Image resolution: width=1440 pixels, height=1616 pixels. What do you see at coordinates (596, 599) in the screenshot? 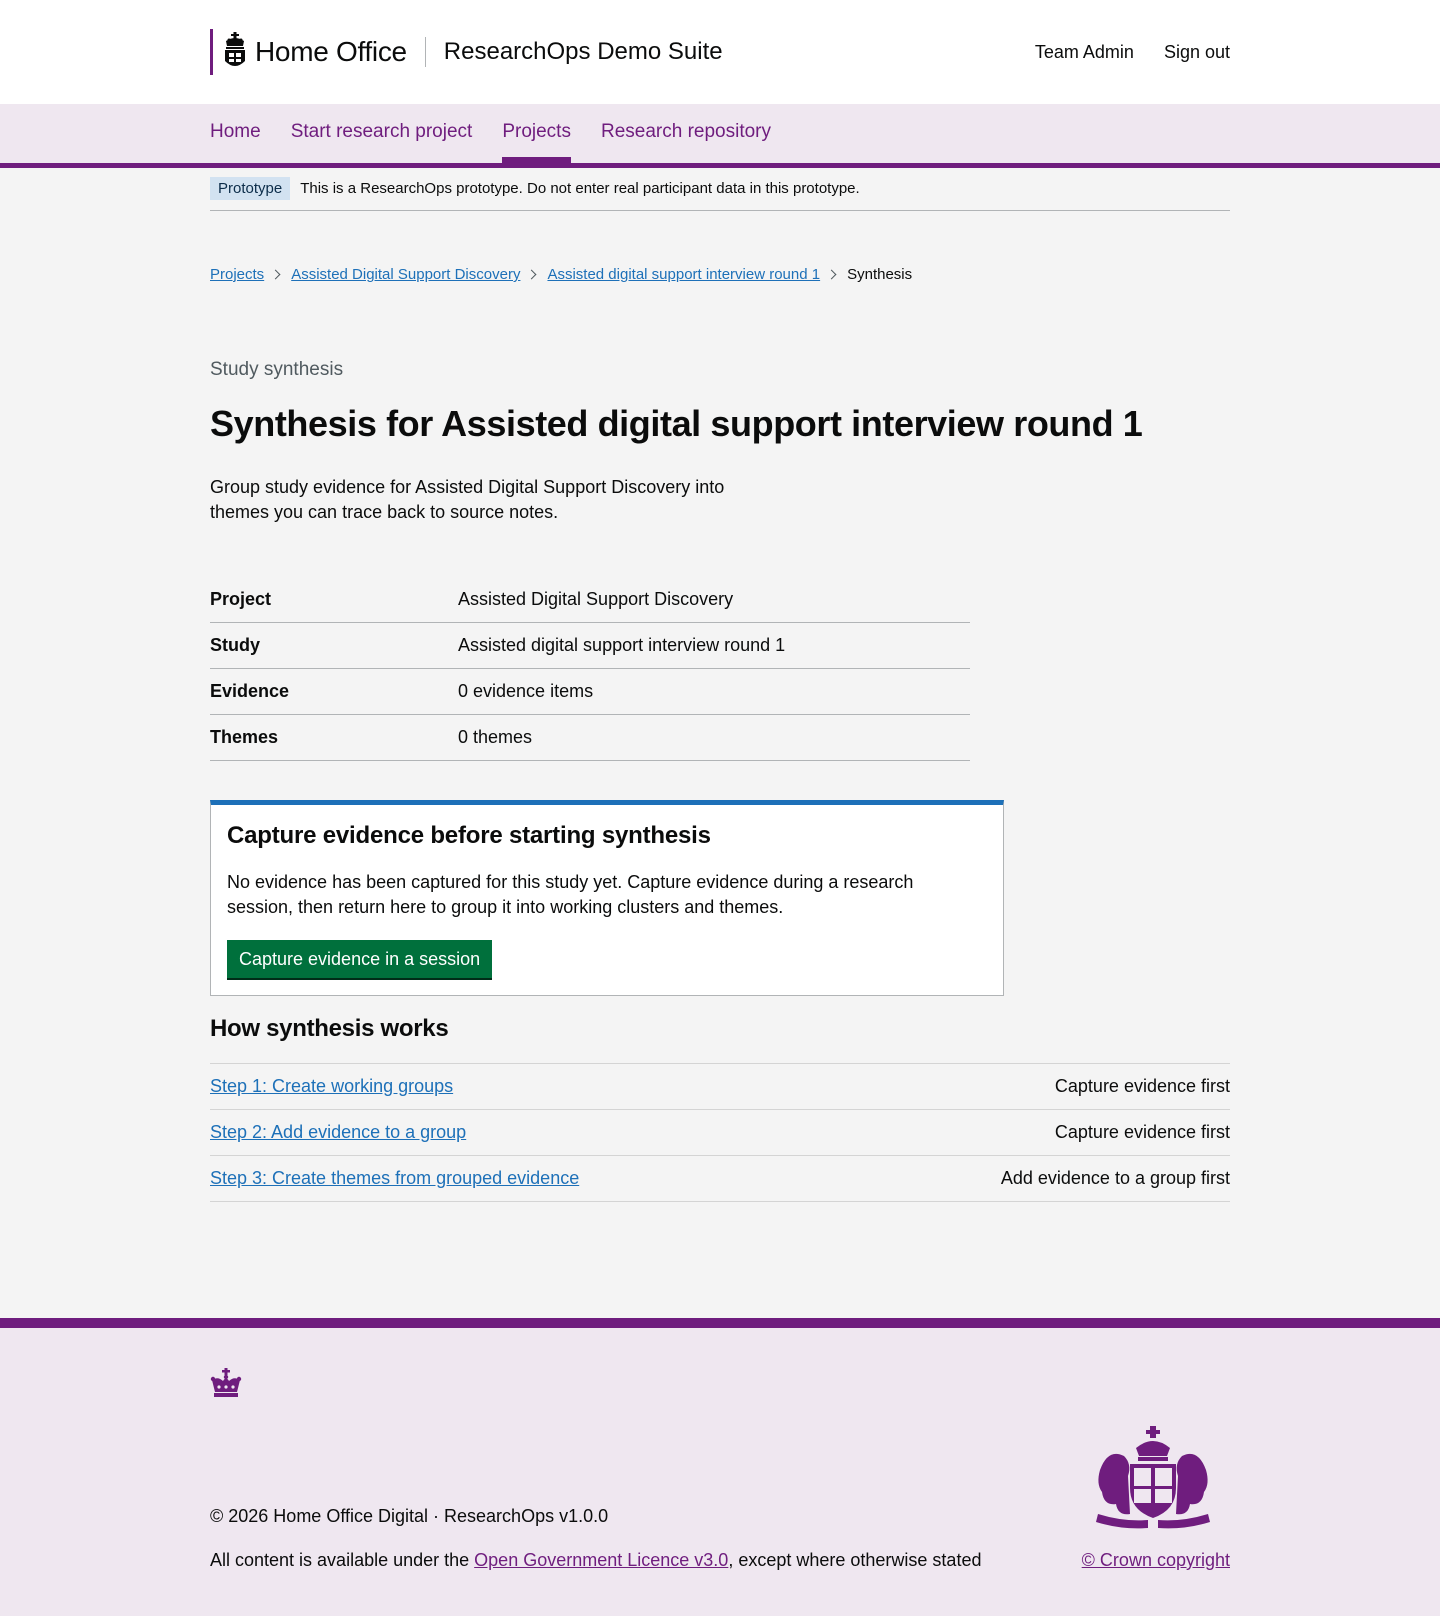
I see `summary-value: Assisted Digital Support Discovery` at bounding box center [596, 599].